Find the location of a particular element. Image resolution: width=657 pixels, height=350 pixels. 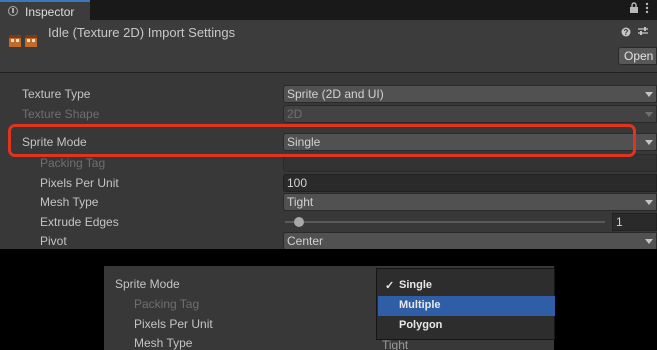

menu-option-single: ✓ Single is located at coordinates (466, 286).